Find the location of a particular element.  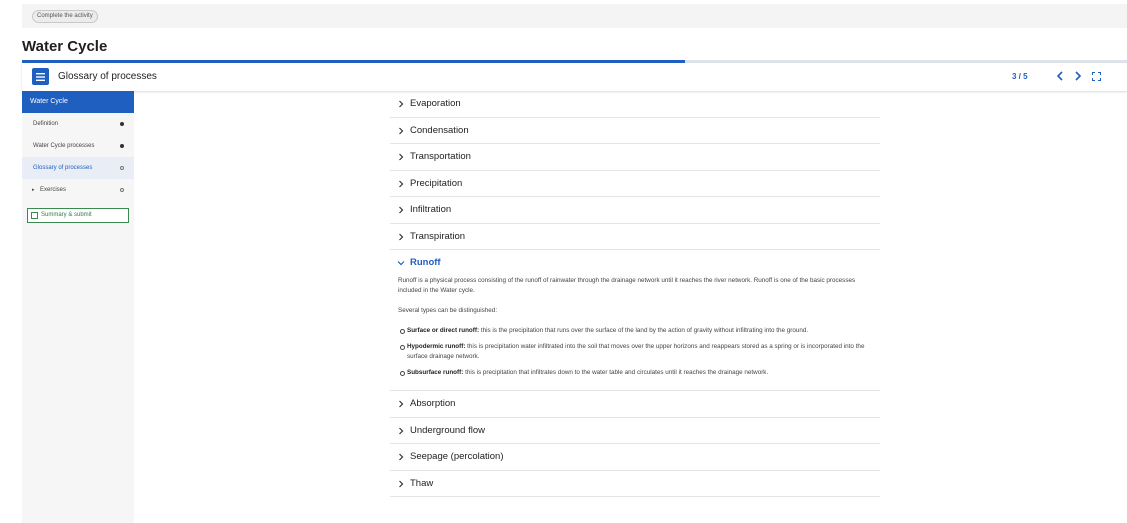

sidebar-item-label: Exercises is located at coordinates (53, 190).